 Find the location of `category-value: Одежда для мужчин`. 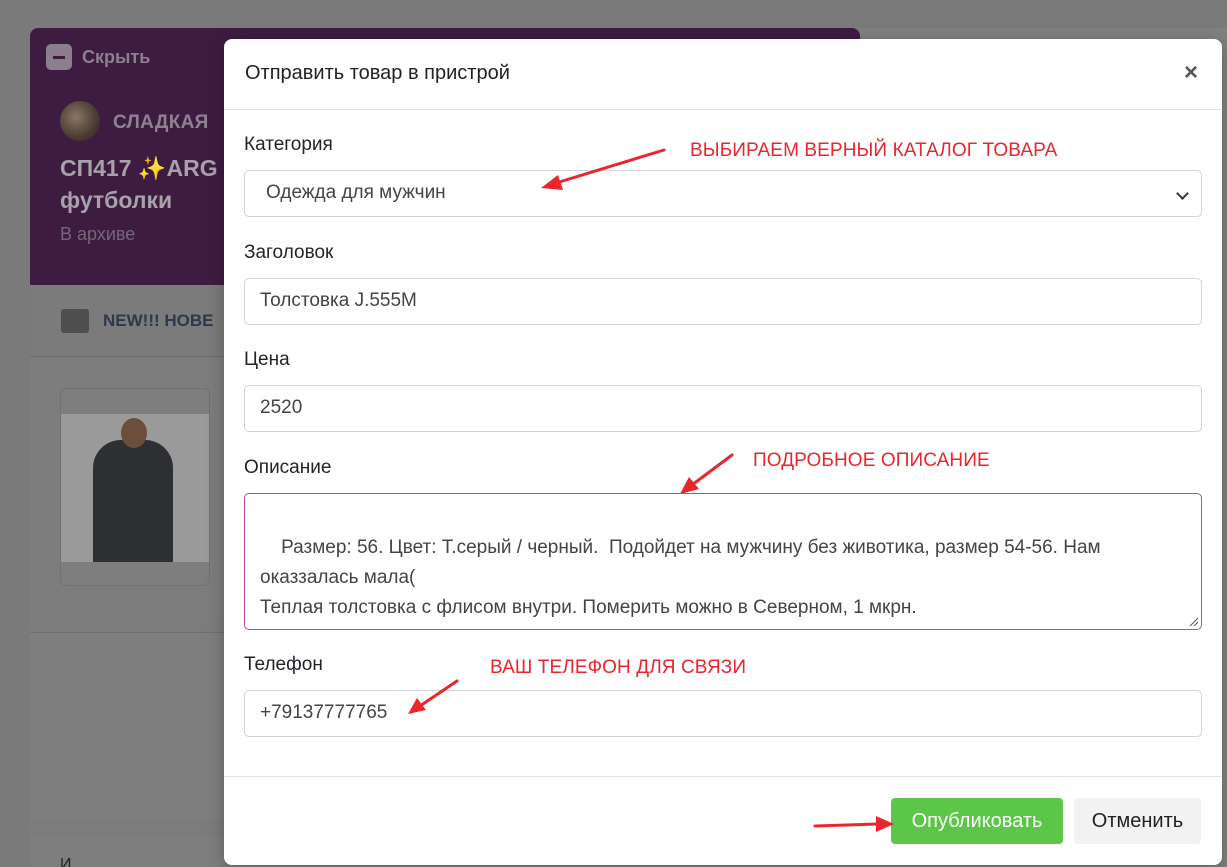

category-value: Одежда для мужчин is located at coordinates (356, 192).